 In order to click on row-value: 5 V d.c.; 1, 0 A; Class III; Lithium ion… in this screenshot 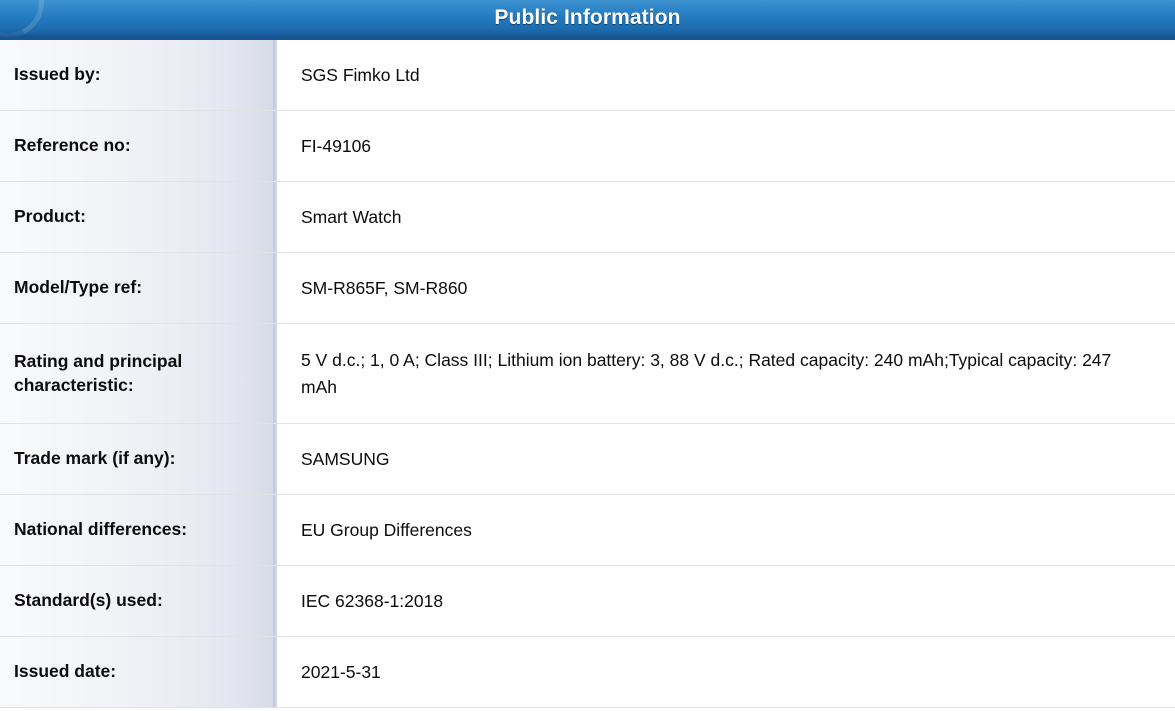, I will do `click(726, 373)`.